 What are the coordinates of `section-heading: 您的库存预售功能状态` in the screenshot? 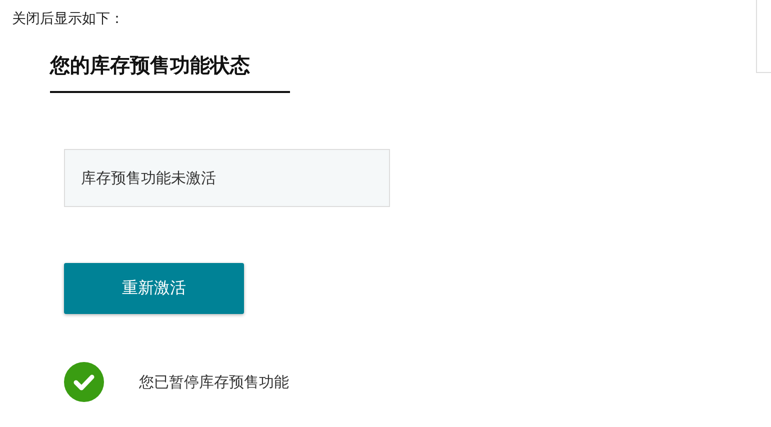 It's located at (170, 72).